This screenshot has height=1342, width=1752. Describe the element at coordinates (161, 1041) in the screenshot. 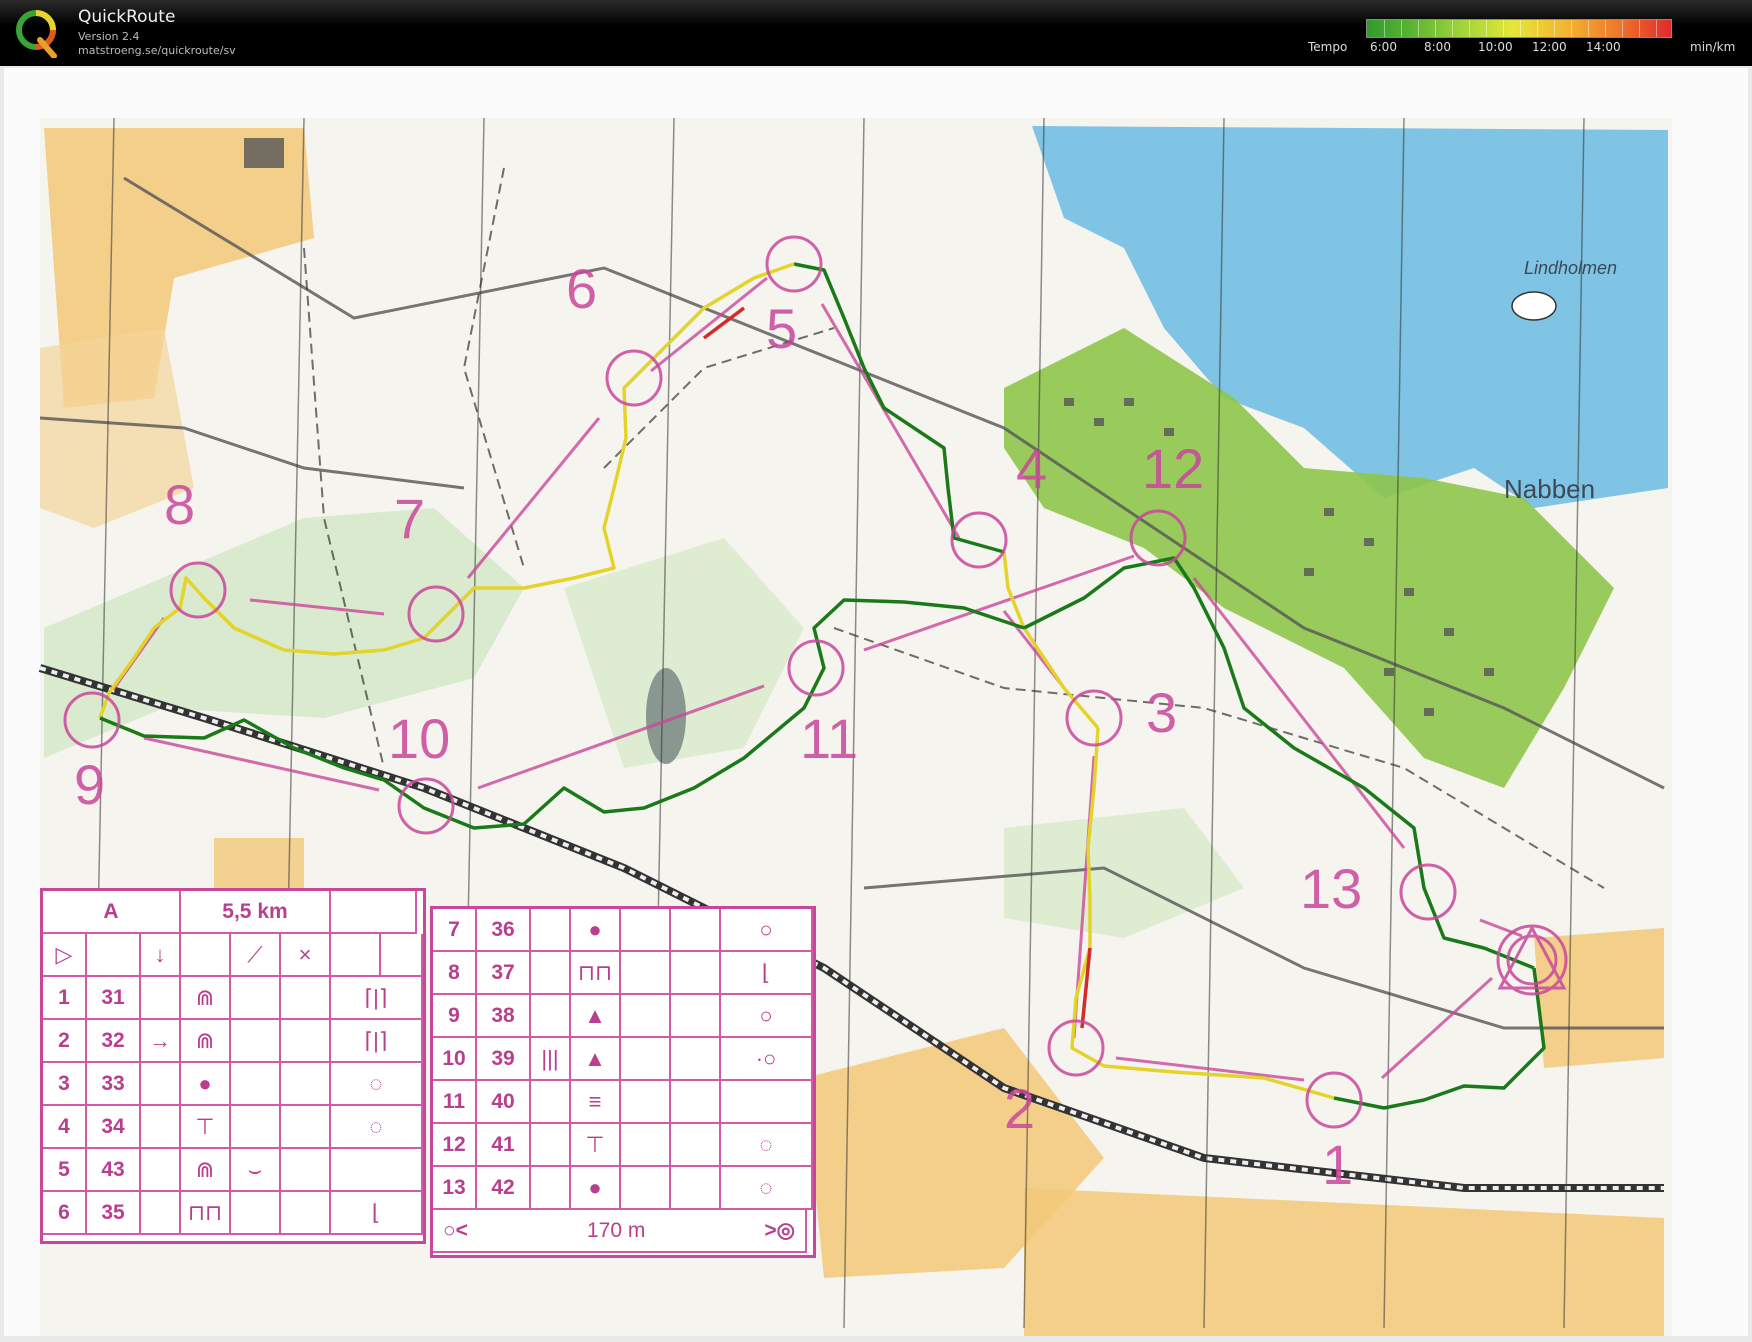

I see `description-dir-cell: →` at that location.